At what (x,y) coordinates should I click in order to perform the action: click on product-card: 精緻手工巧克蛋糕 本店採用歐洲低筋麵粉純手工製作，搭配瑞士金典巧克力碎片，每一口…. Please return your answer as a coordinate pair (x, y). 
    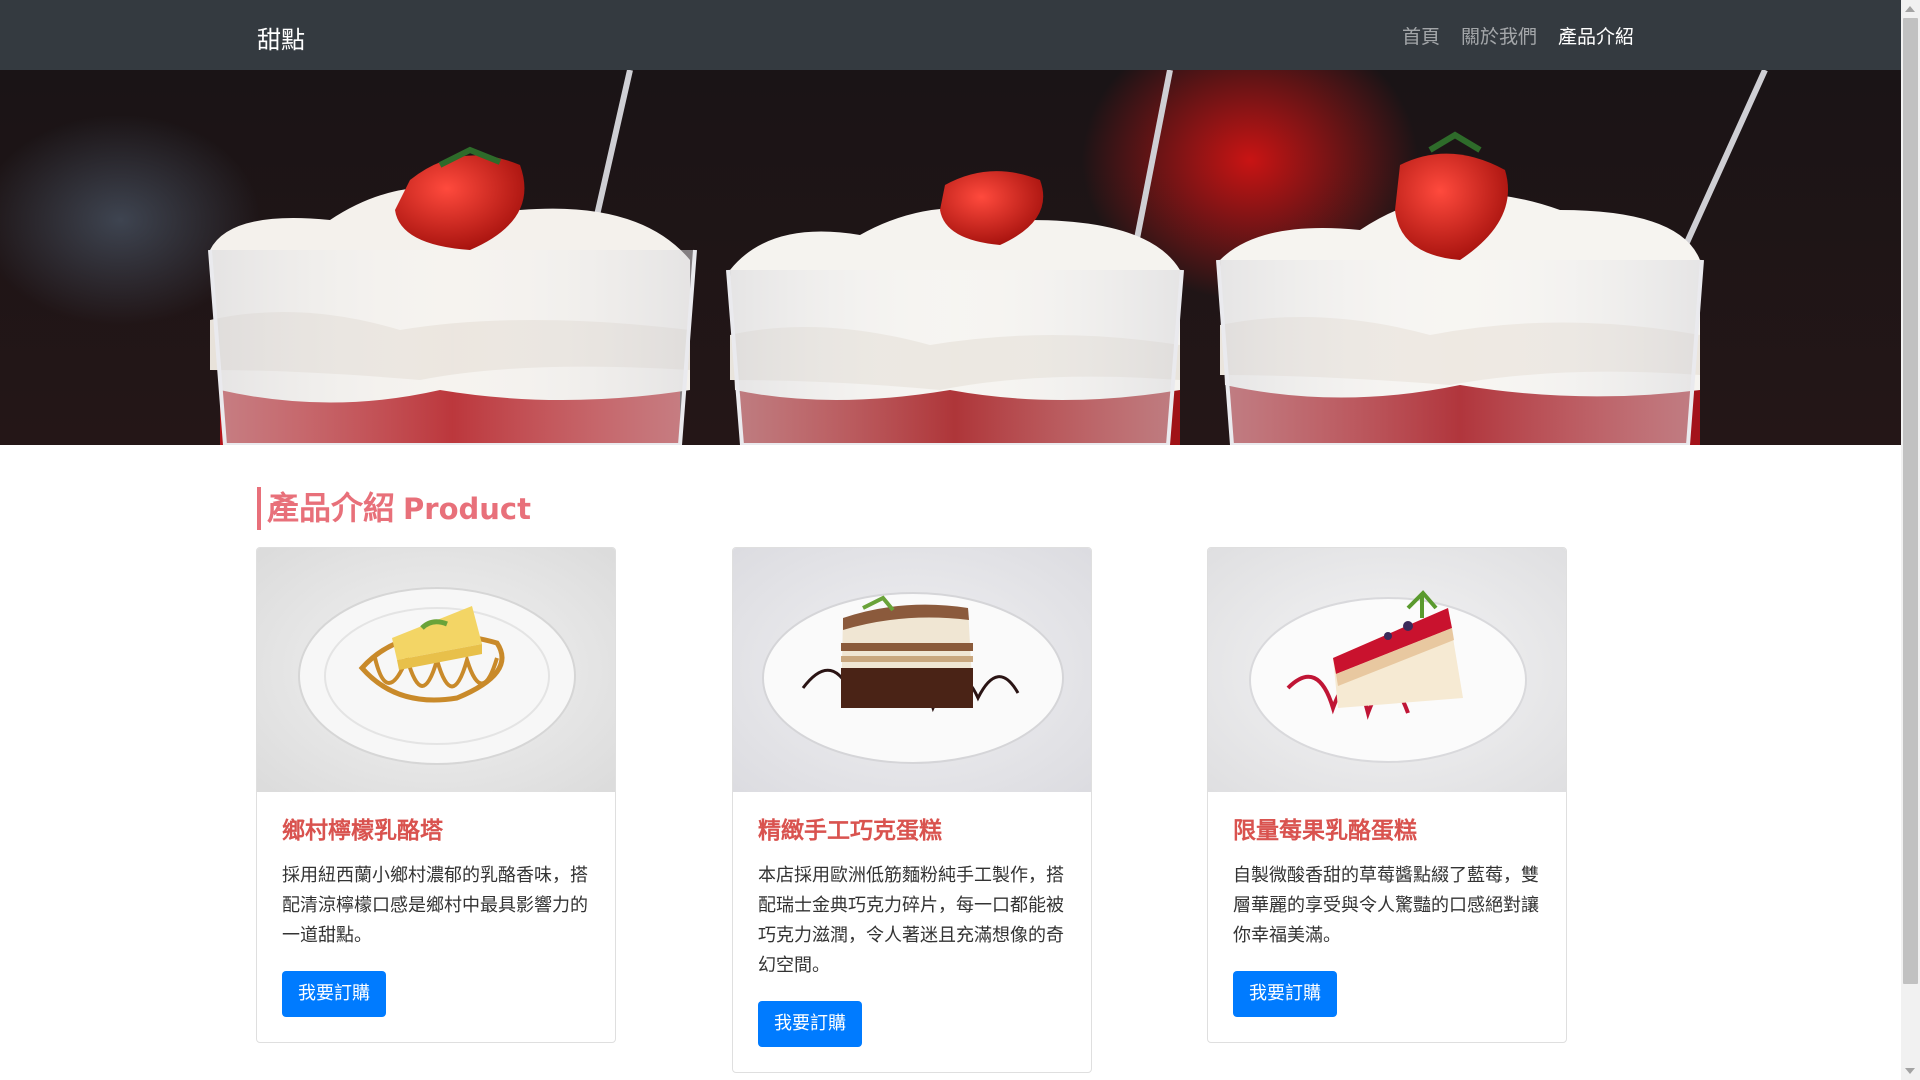
    Looking at the image, I should click on (912, 810).